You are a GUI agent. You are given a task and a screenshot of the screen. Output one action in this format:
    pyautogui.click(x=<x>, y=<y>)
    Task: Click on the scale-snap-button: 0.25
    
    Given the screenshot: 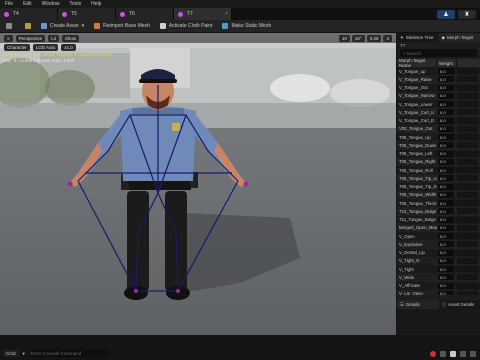 What is the action you would take?
    pyautogui.click(x=374, y=38)
    